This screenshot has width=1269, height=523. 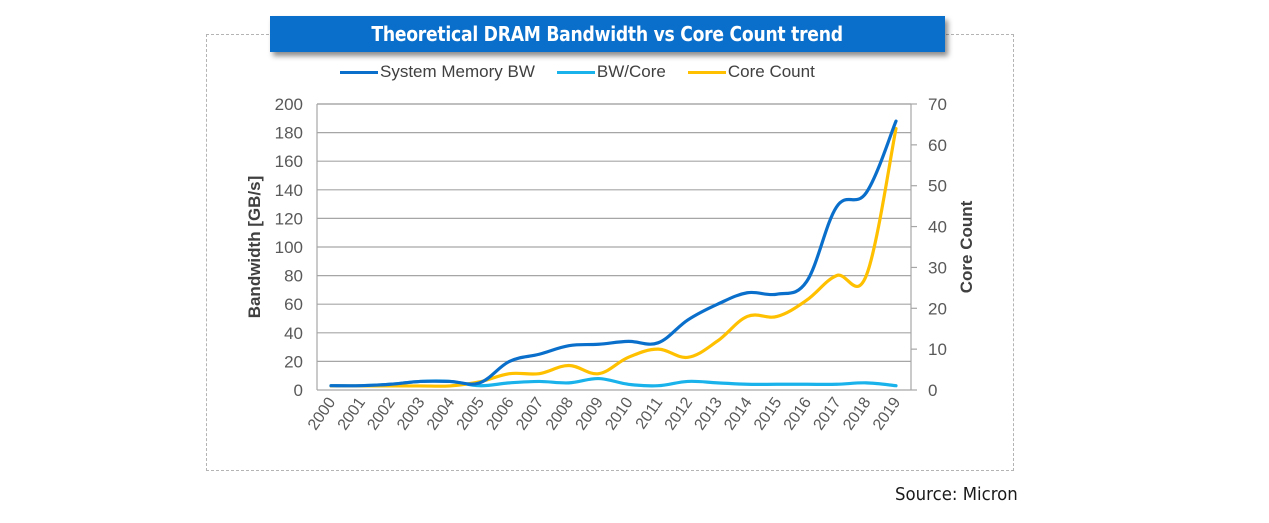 What do you see at coordinates (441, 413) in the screenshot?
I see `x-tick-label: 2004` at bounding box center [441, 413].